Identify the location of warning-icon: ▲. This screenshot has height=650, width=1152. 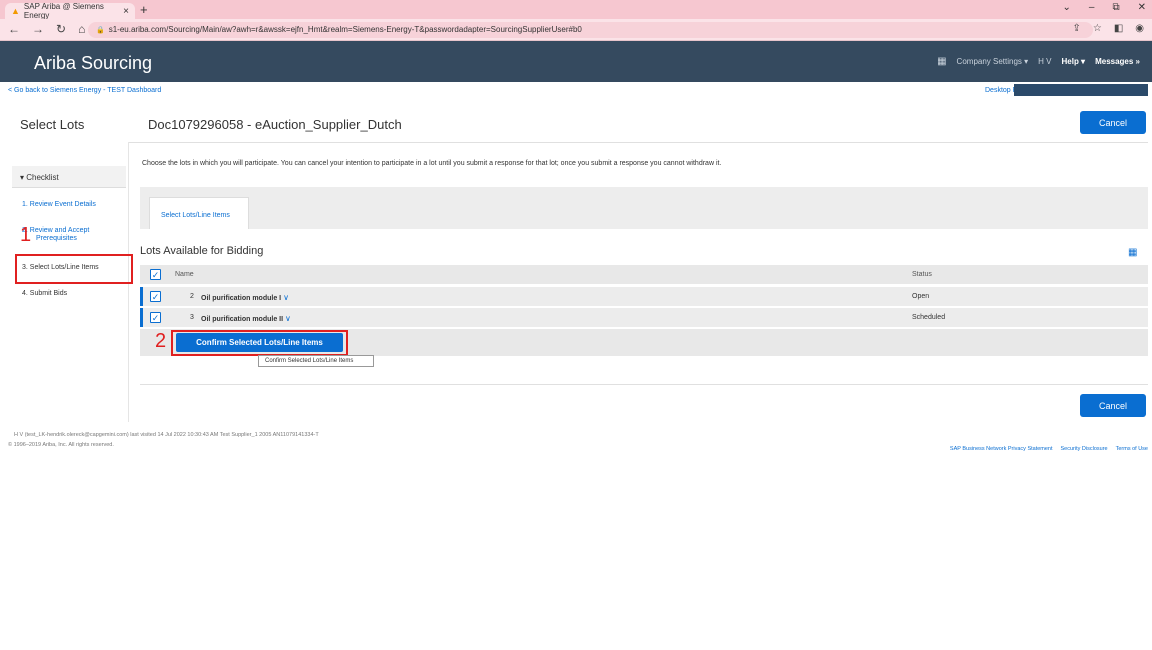
(15, 11).